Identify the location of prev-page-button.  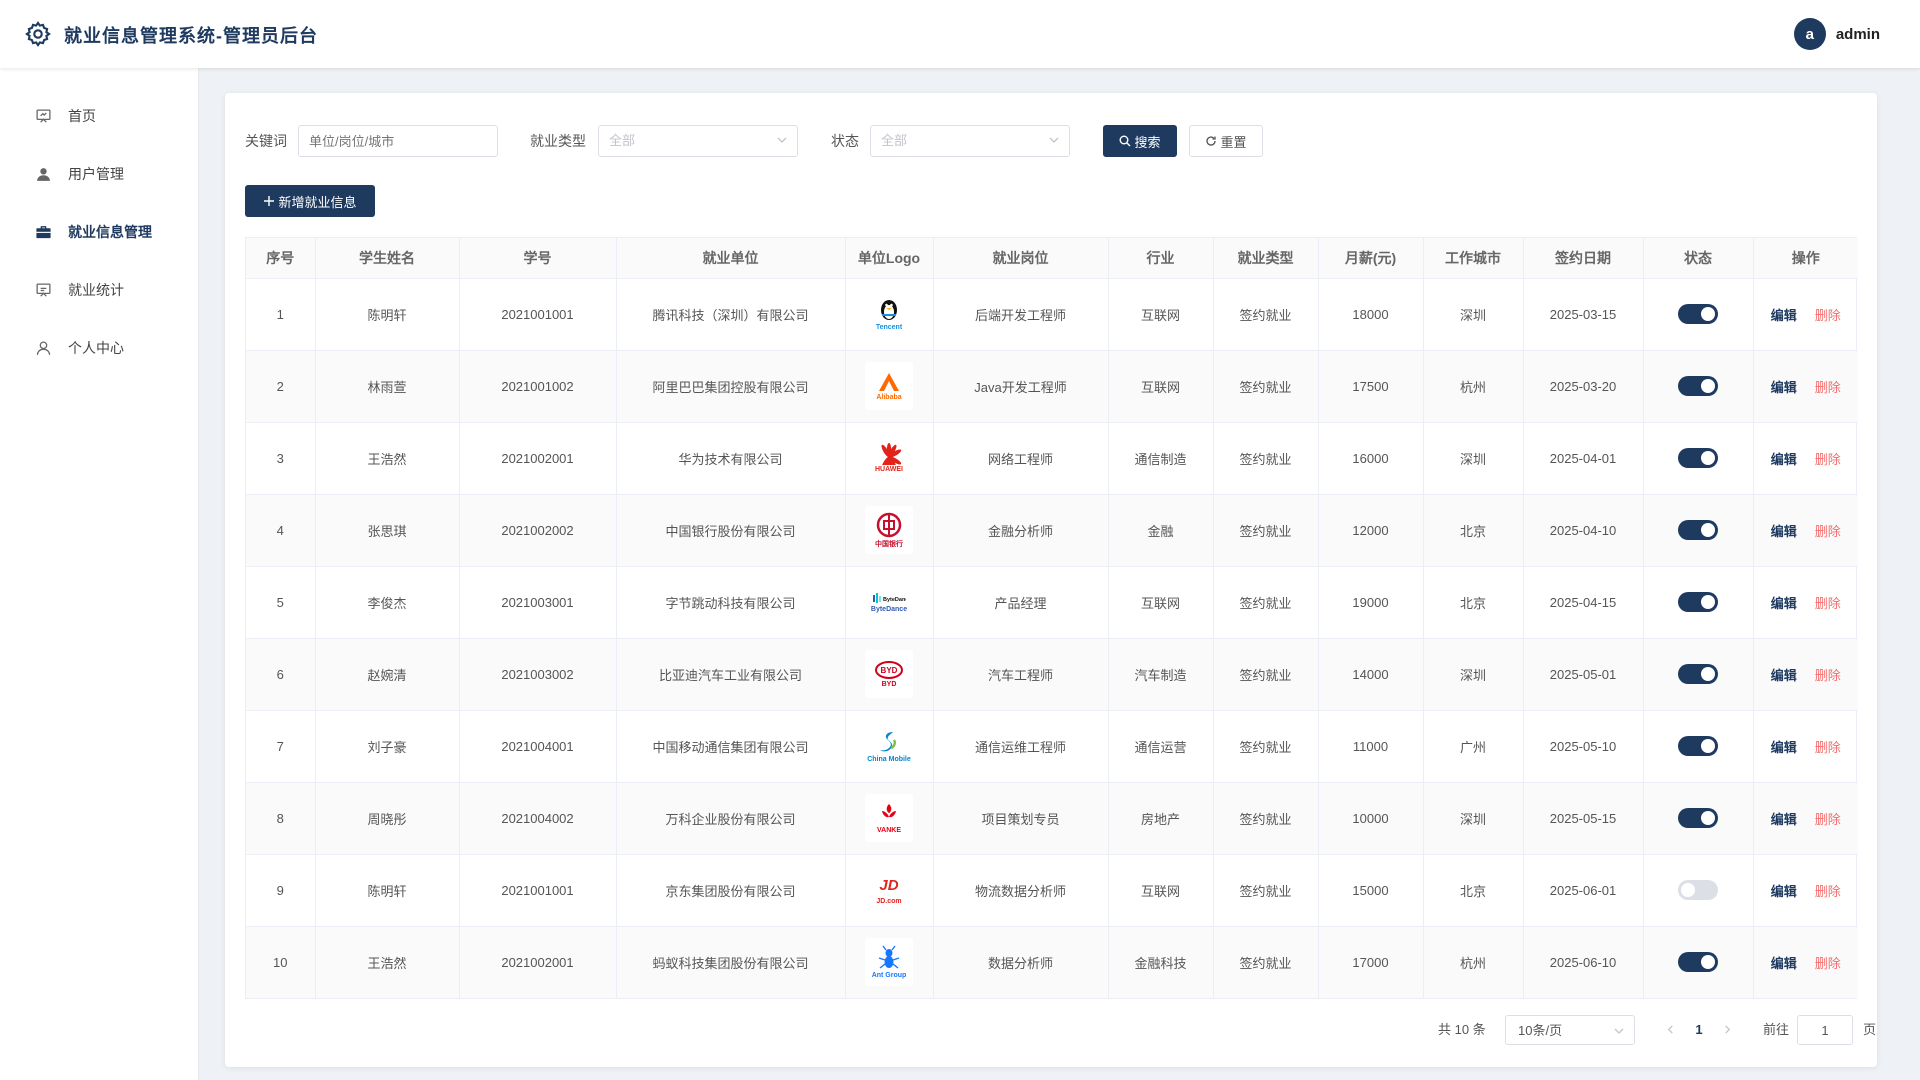
(1670, 1030).